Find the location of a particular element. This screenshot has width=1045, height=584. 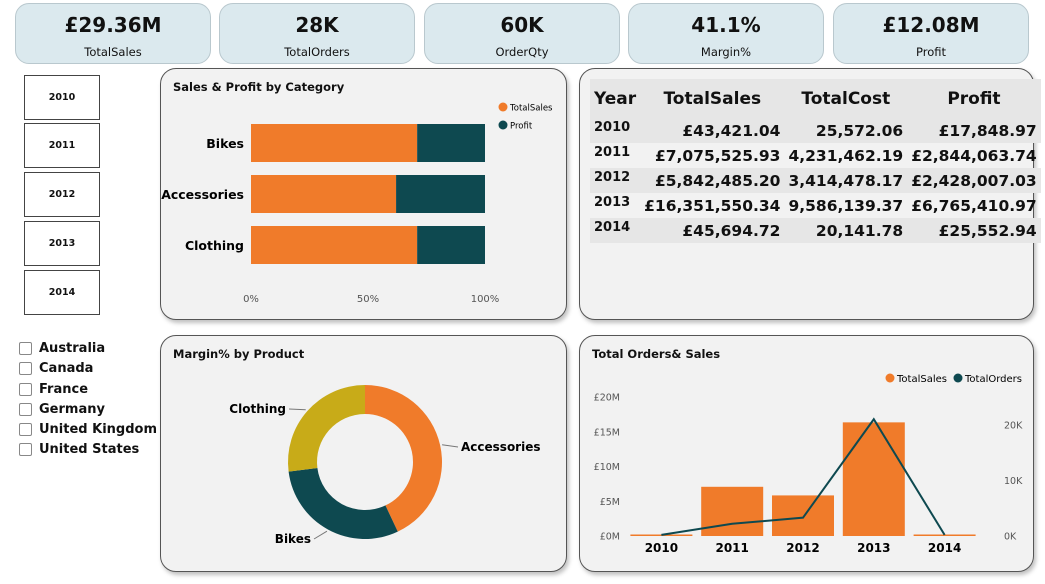

bar-total-sales-2013 is located at coordinates (873, 479).